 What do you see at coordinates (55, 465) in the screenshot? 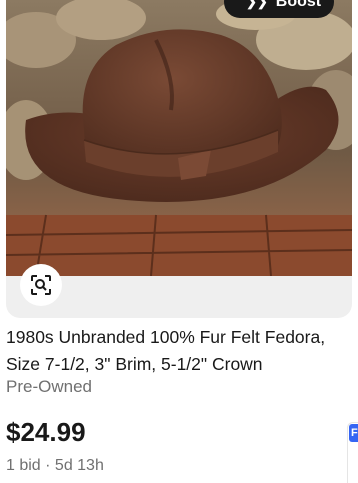
I see `listing-bids-time: 1 bid · 5d 13h` at bounding box center [55, 465].